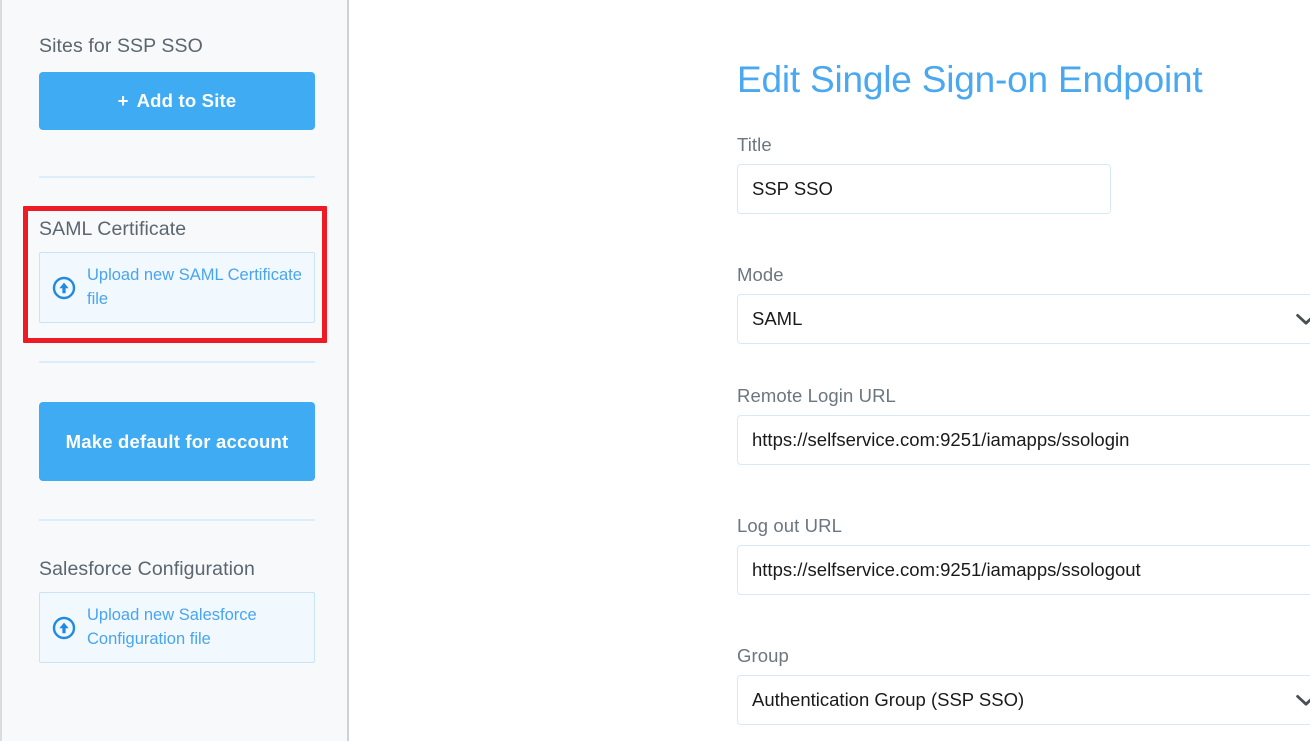  What do you see at coordinates (888, 699) in the screenshot?
I see `group-select-value: Authentication Group (SSP SSO)` at bounding box center [888, 699].